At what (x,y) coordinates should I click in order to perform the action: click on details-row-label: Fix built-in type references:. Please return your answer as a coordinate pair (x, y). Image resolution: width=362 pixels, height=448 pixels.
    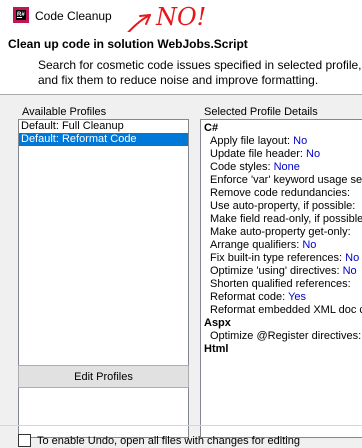
    Looking at the image, I should click on (276, 258).